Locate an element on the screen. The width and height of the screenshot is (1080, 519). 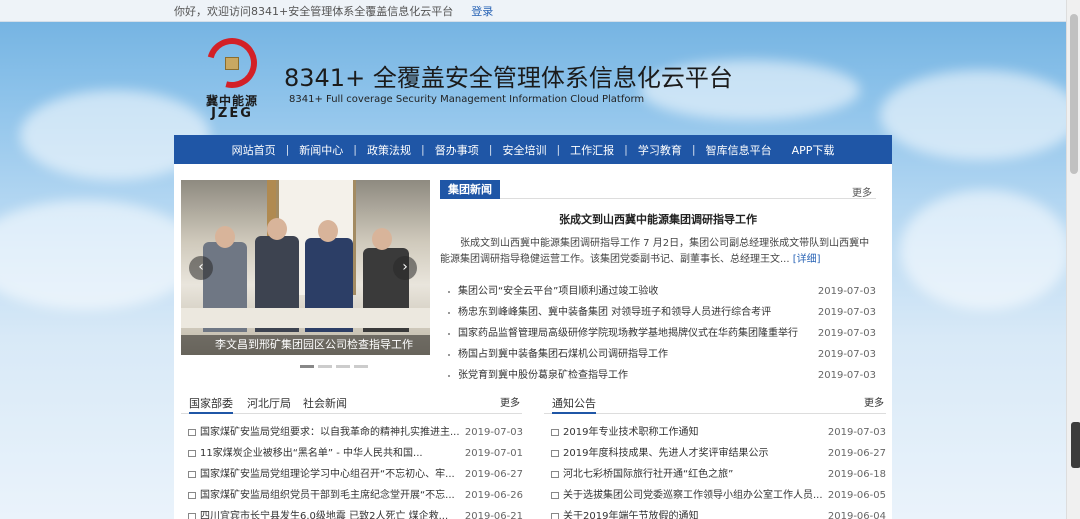
list-item: 河北七彩桥国际旅行社开通“红色之旅” 2019-06-18 is located at coordinates (717, 474).